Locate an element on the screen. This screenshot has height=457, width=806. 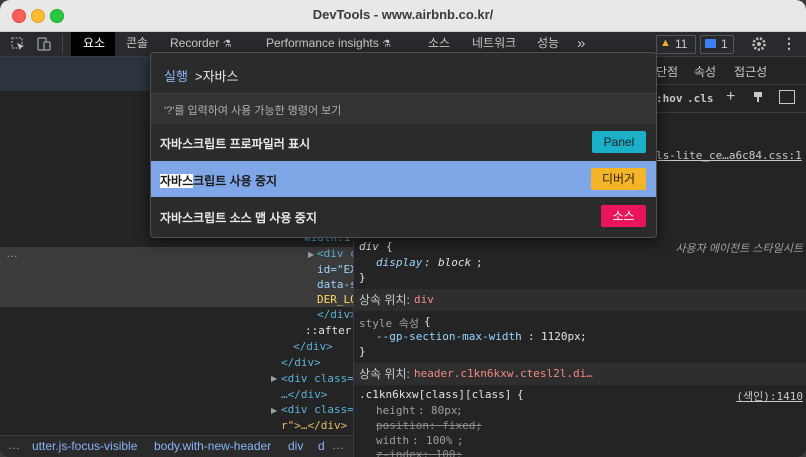
hover-state-button: :hov is located at coordinates (669, 98).